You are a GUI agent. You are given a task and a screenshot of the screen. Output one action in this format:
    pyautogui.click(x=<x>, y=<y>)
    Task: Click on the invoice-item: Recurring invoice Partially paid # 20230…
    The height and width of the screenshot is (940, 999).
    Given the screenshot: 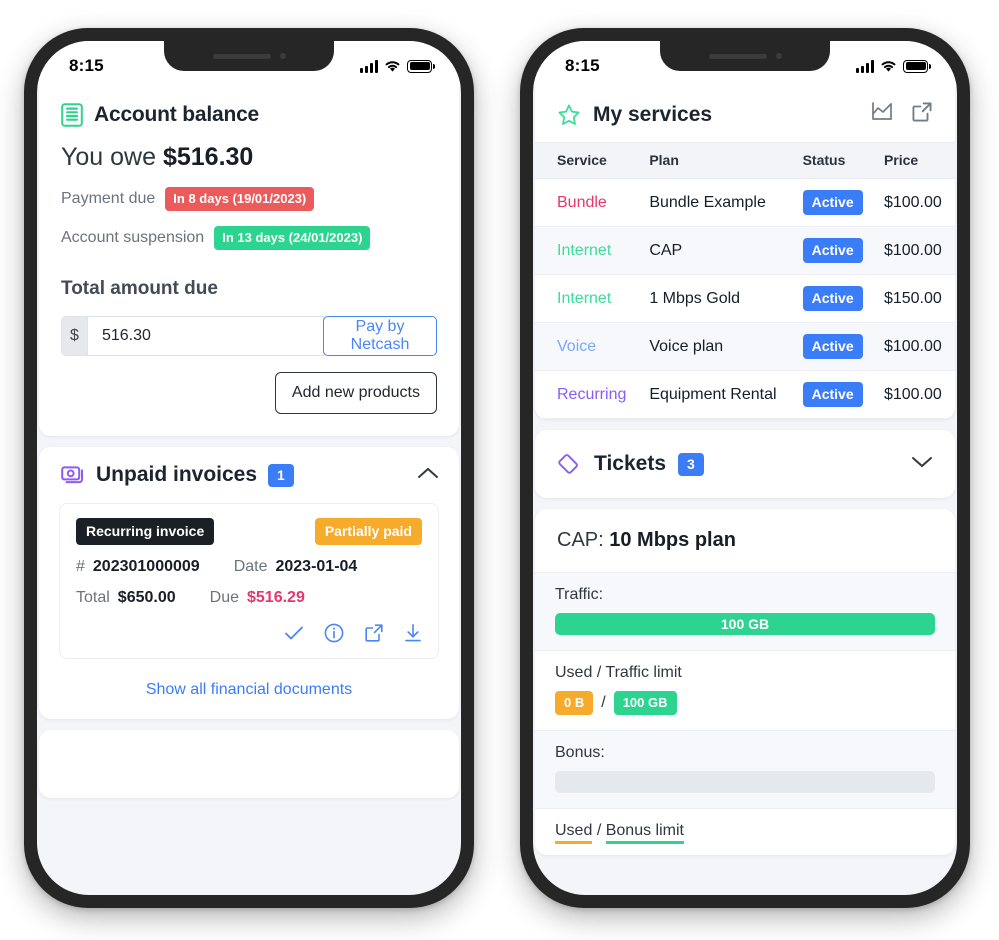 What is the action you would take?
    pyautogui.click(x=249, y=581)
    